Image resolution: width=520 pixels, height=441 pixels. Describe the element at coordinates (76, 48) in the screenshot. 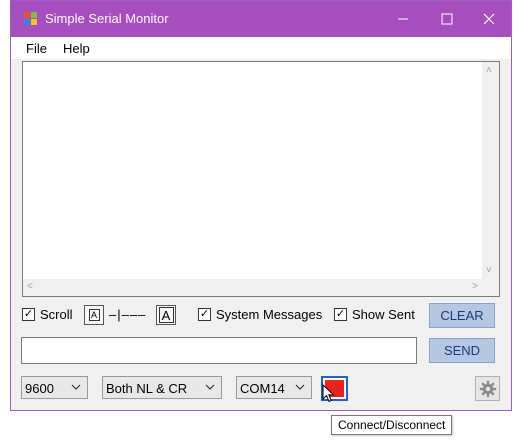

I see `menu-help: Help` at that location.